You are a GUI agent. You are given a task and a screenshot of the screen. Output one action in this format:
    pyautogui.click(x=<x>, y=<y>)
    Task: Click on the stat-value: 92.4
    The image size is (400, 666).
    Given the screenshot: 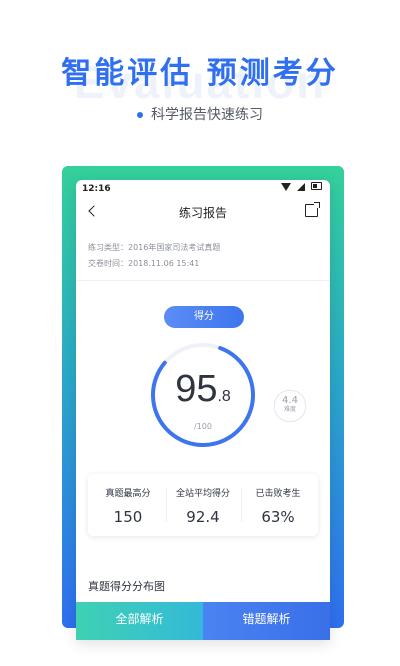 What is the action you would take?
    pyautogui.click(x=203, y=517)
    